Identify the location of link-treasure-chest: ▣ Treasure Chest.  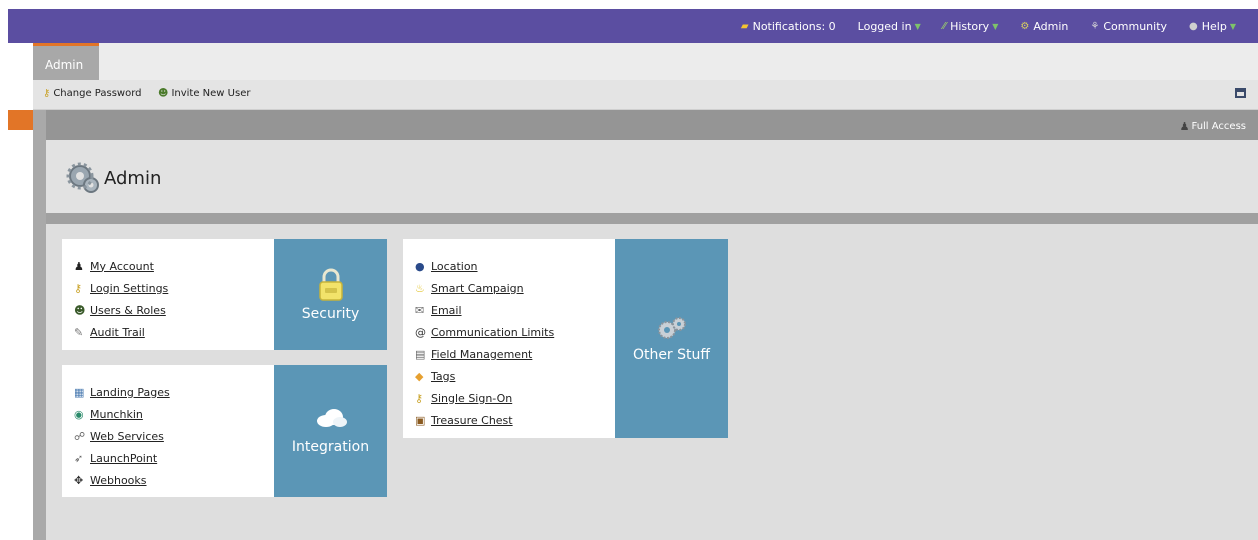
(484, 420).